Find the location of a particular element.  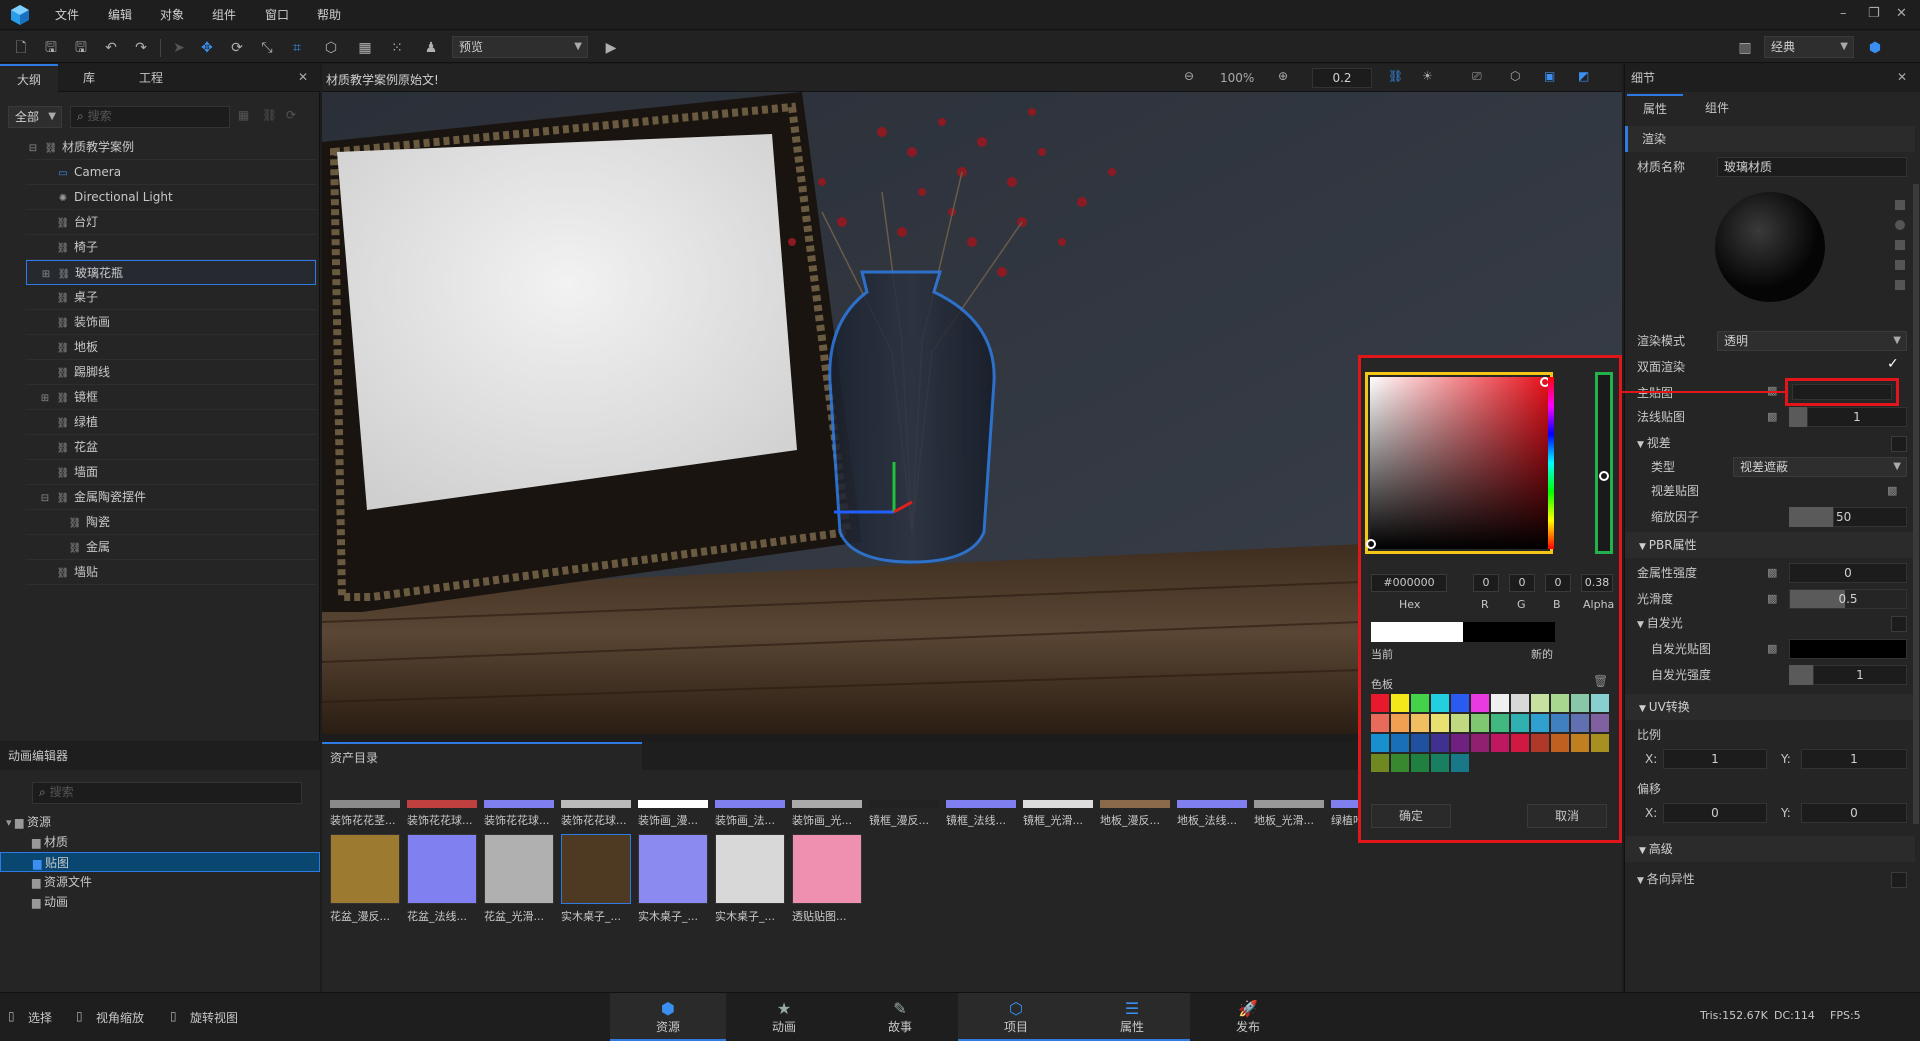

zoom-out-icon: ⊖ is located at coordinates (1189, 76).